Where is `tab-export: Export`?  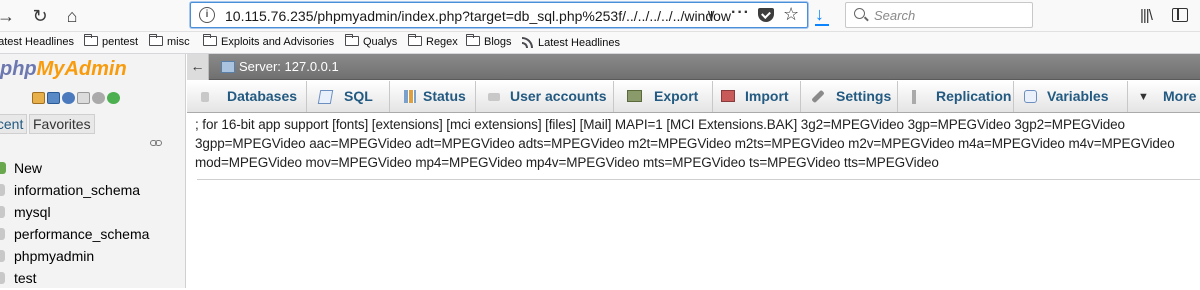
tab-export: Export is located at coordinates (663, 96).